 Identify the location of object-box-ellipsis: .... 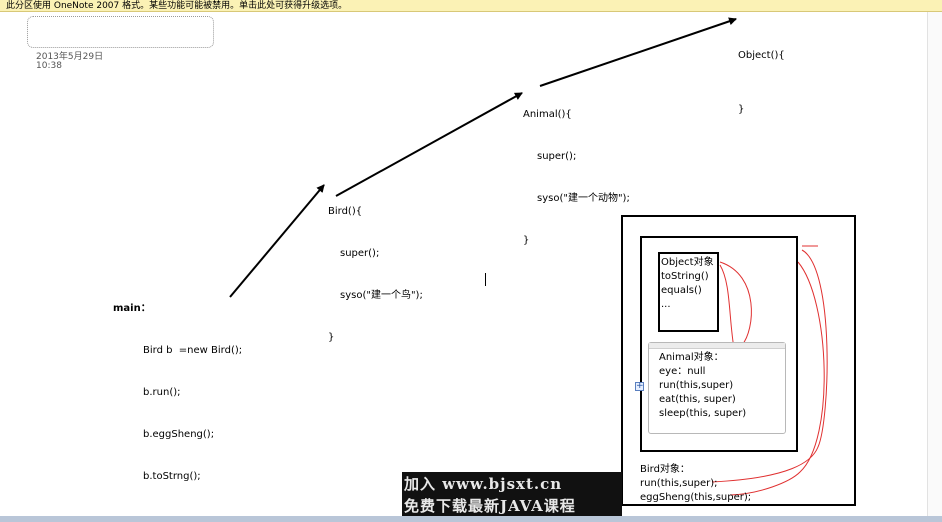
(666, 304).